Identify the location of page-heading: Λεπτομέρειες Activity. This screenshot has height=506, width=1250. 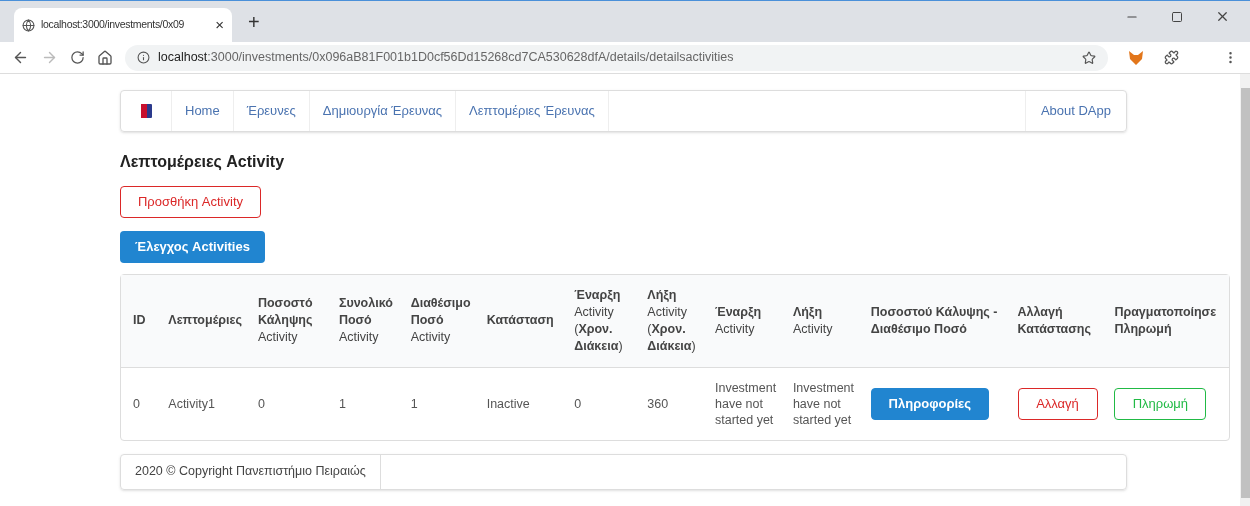
(203, 162).